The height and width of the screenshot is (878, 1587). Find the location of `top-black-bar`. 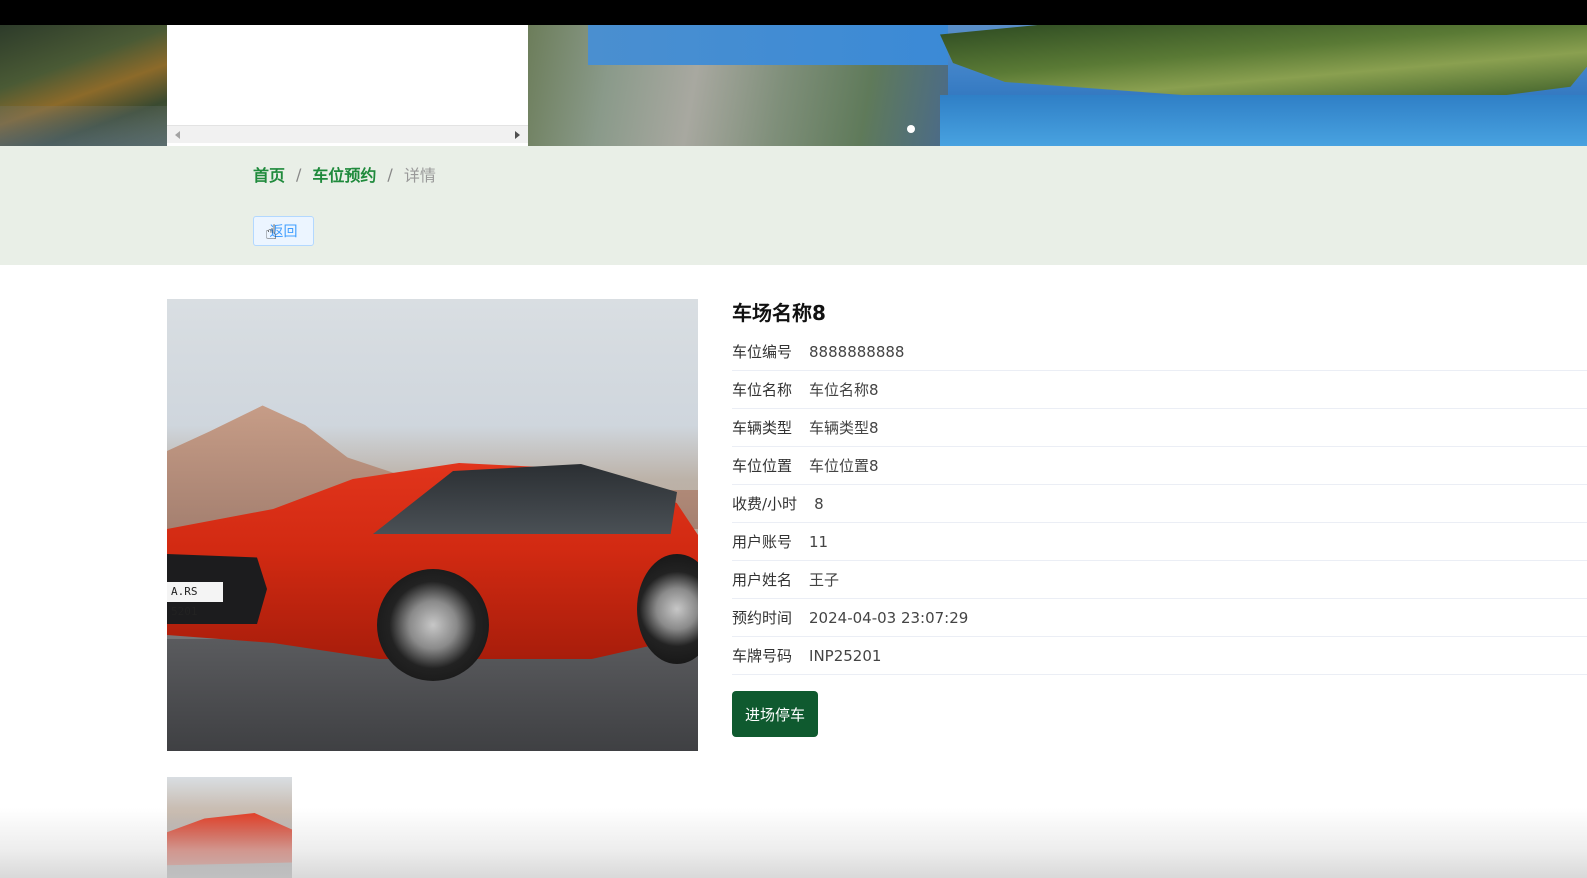

top-black-bar is located at coordinates (793, 12).